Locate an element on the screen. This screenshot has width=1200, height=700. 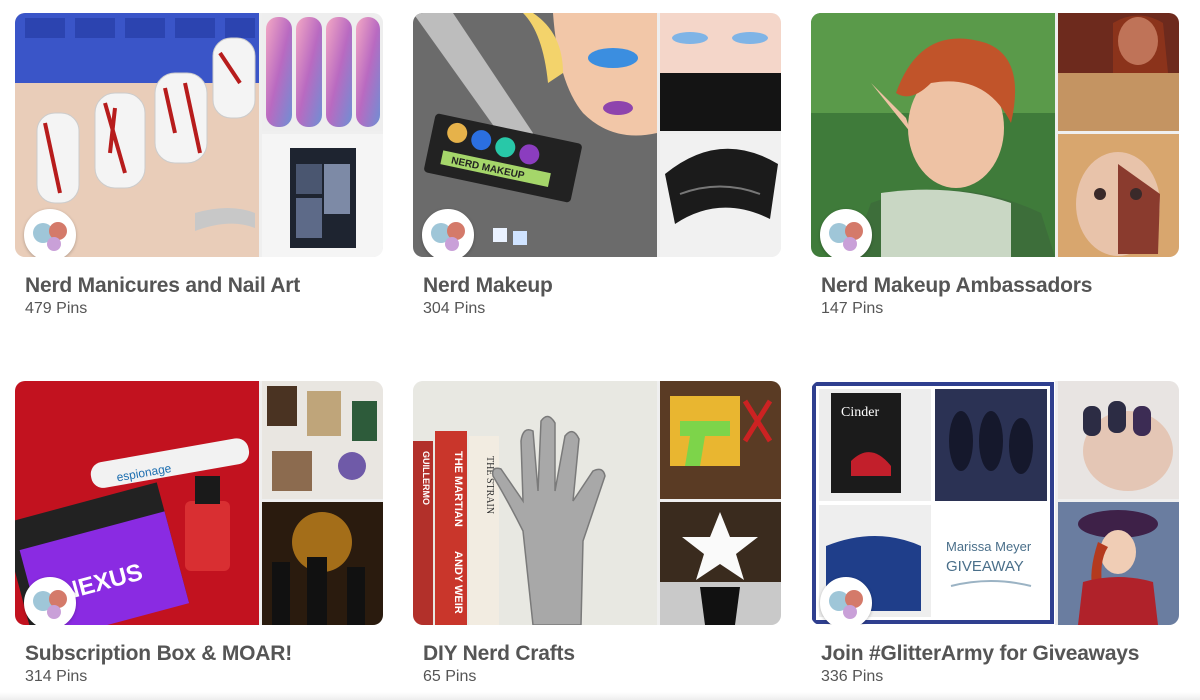
frozen-makeup-image is located at coordinates (720, 72).